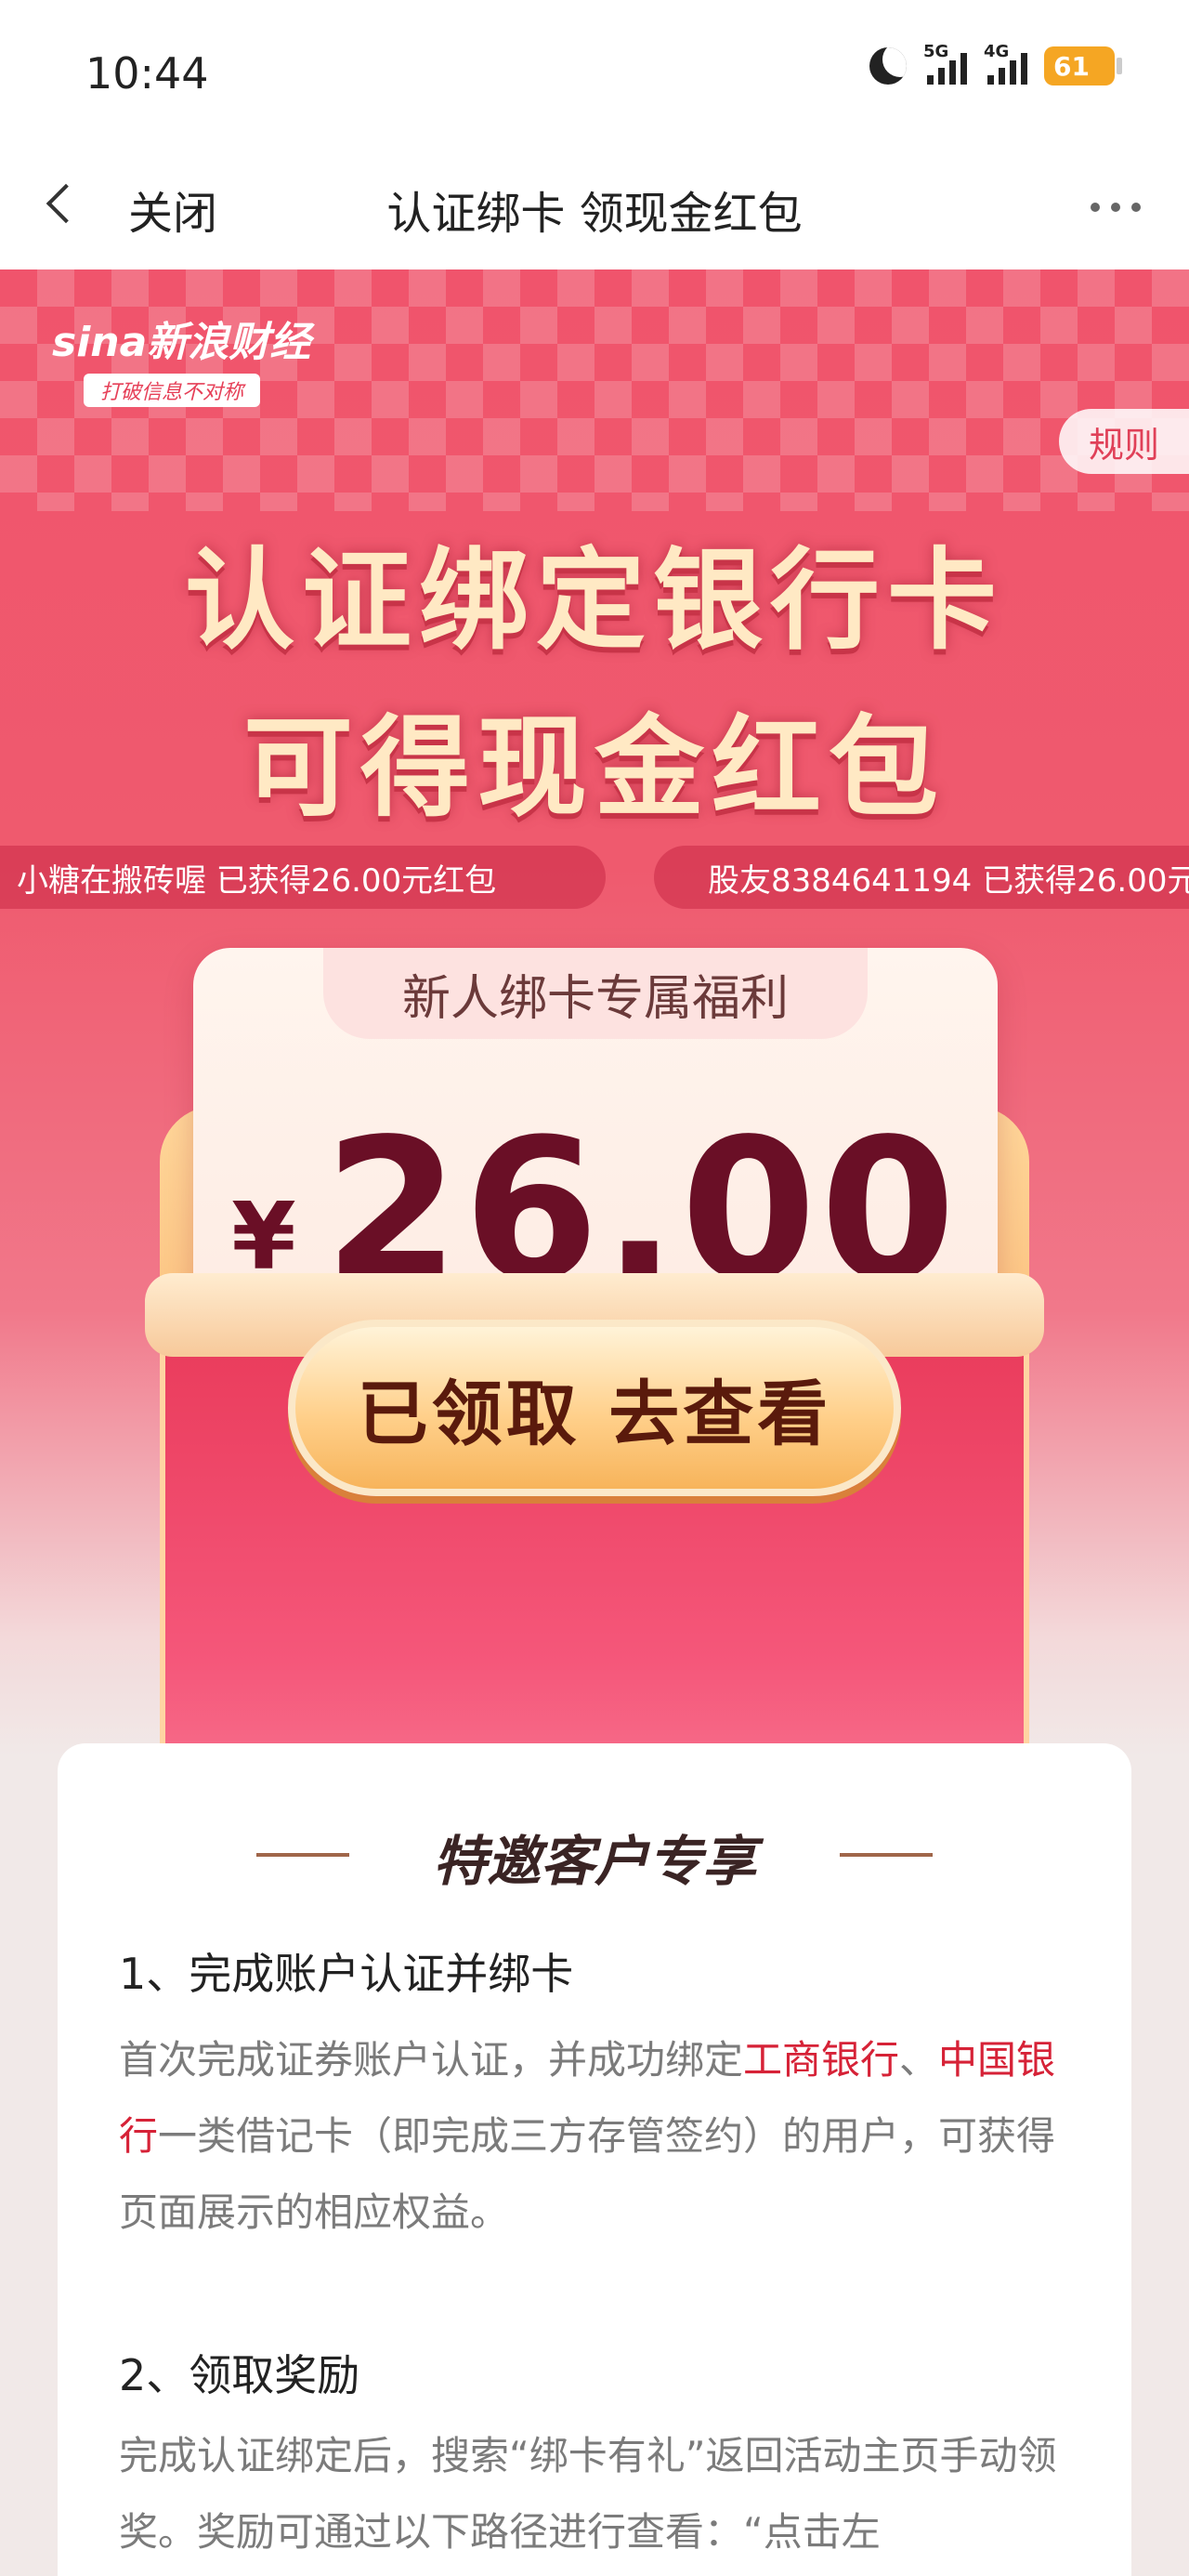  What do you see at coordinates (147, 73) in the screenshot?
I see `status-time: 10:44` at bounding box center [147, 73].